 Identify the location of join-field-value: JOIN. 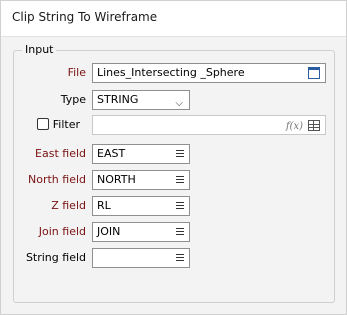
(109, 231).